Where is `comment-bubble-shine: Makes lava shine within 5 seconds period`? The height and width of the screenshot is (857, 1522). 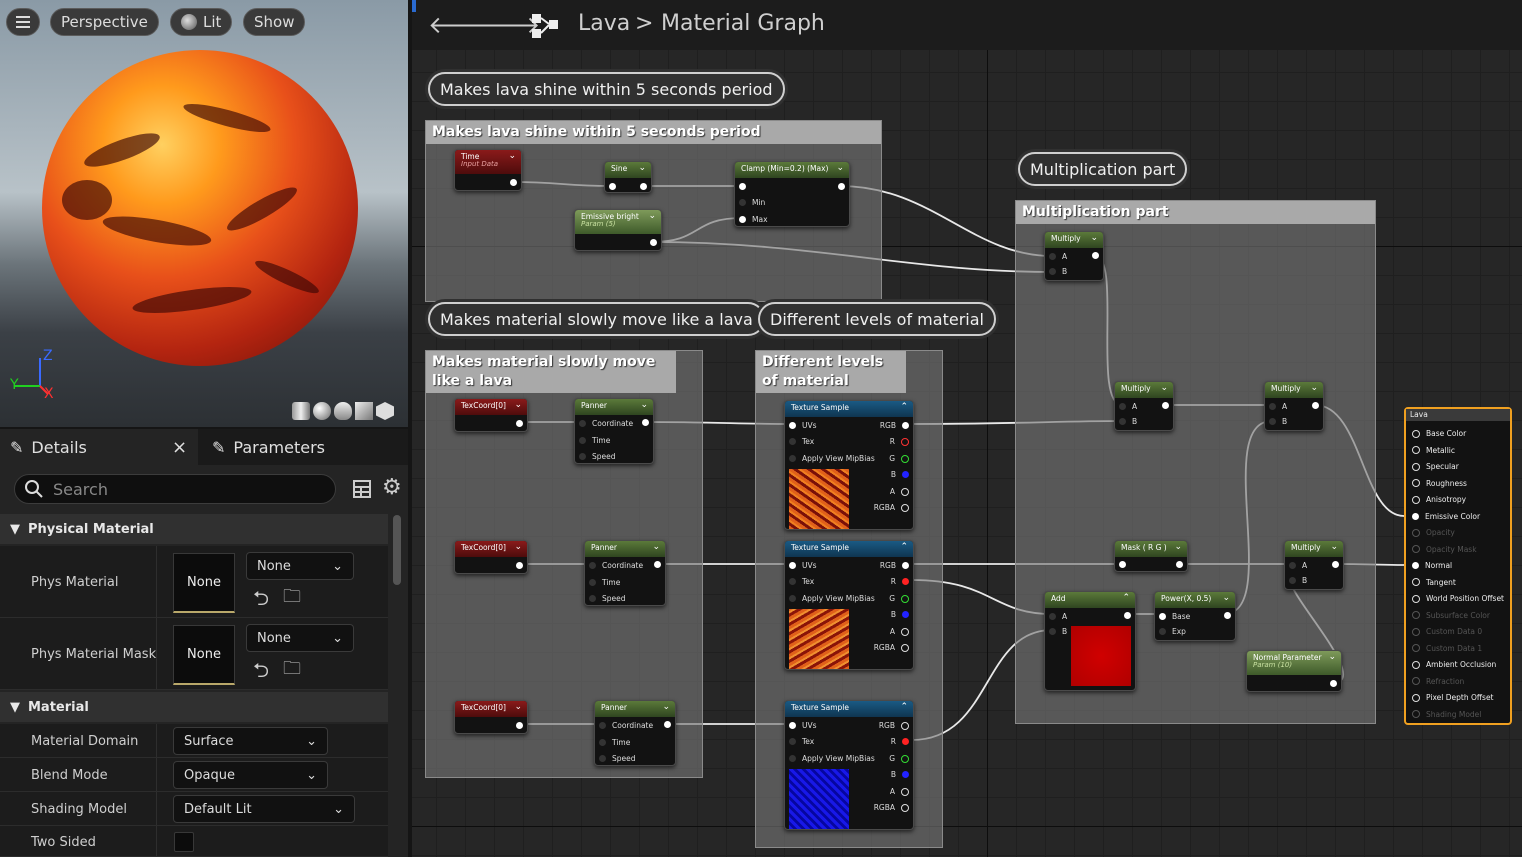 comment-bubble-shine: Makes lava shine within 5 seconds period is located at coordinates (606, 89).